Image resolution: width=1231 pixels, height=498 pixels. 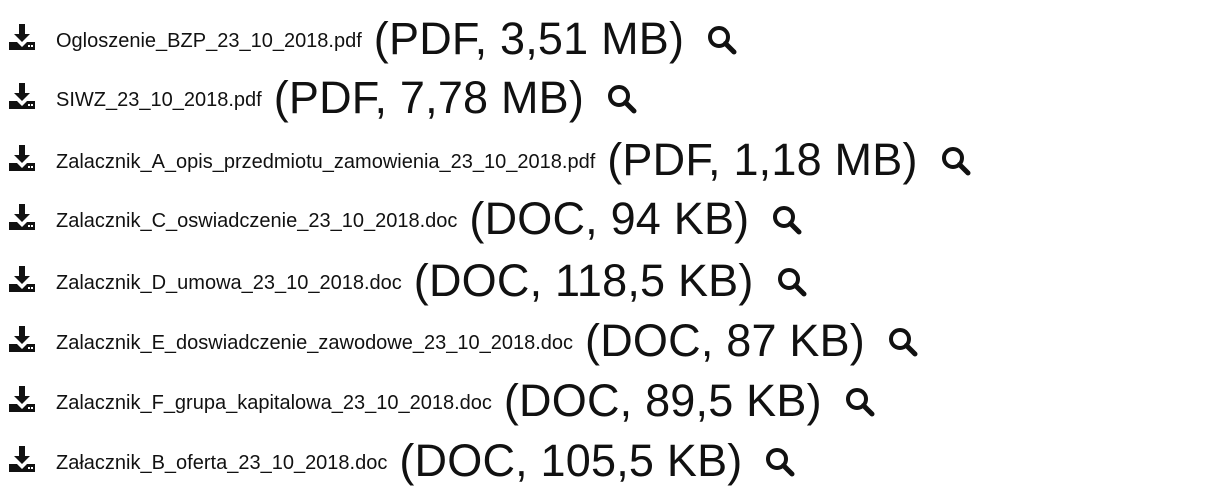 What do you see at coordinates (762, 159) in the screenshot?
I see `file-size-info: (PDF, 1,18 MB)` at bounding box center [762, 159].